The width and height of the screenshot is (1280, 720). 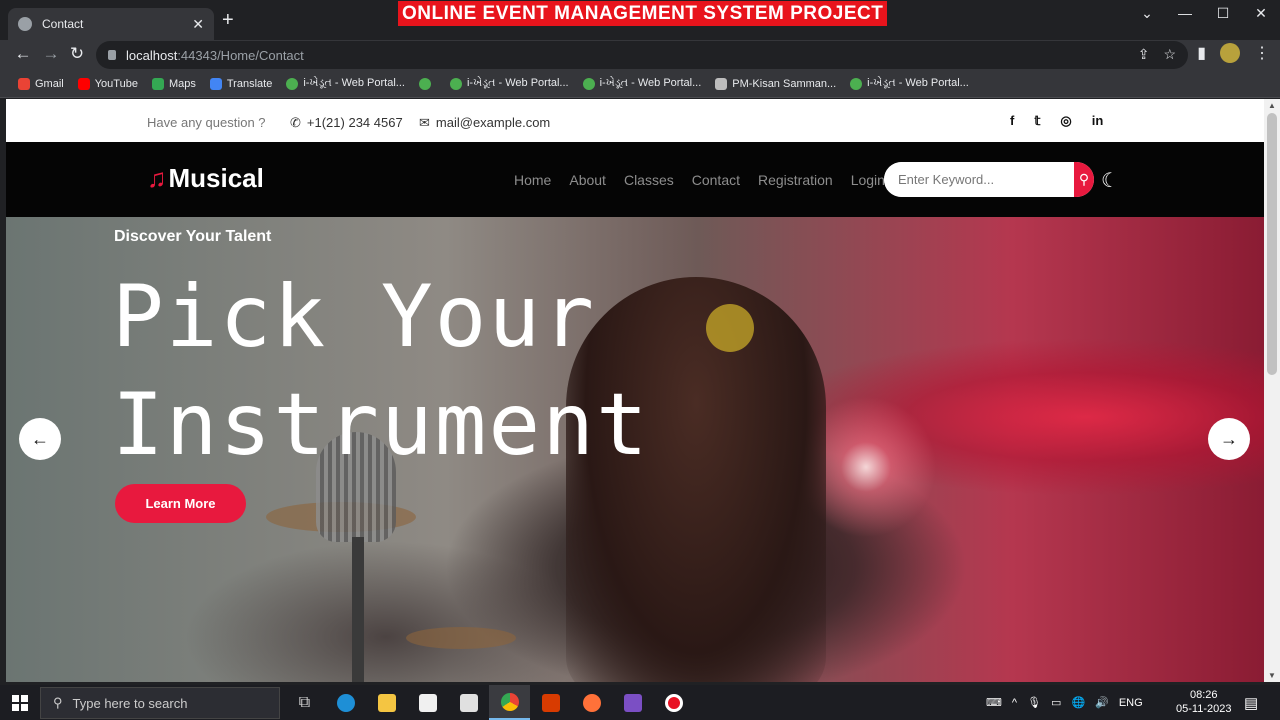 I want to click on close-tab-icon: ✕, so click(x=198, y=24).